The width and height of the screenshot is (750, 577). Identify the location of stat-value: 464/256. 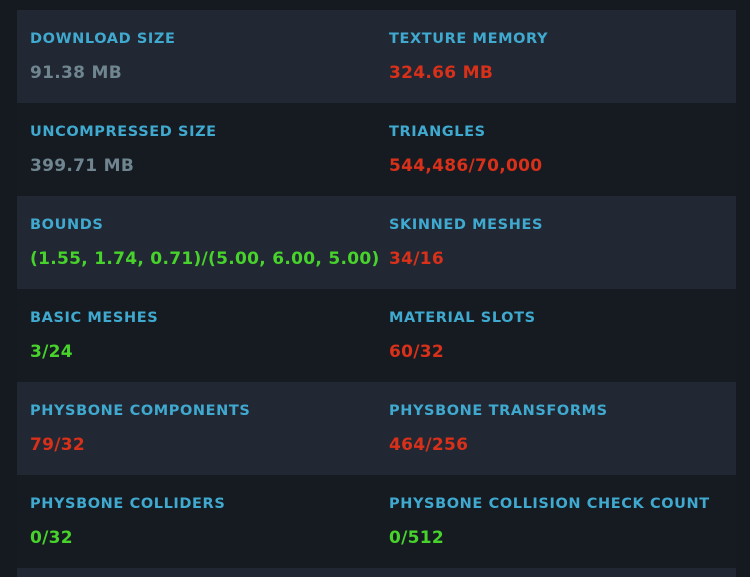
(429, 445).